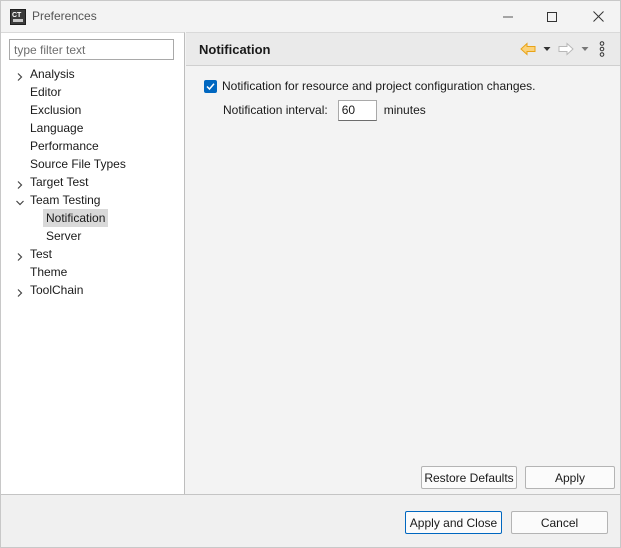 The image size is (621, 548). I want to click on maximize-button, so click(552, 16).